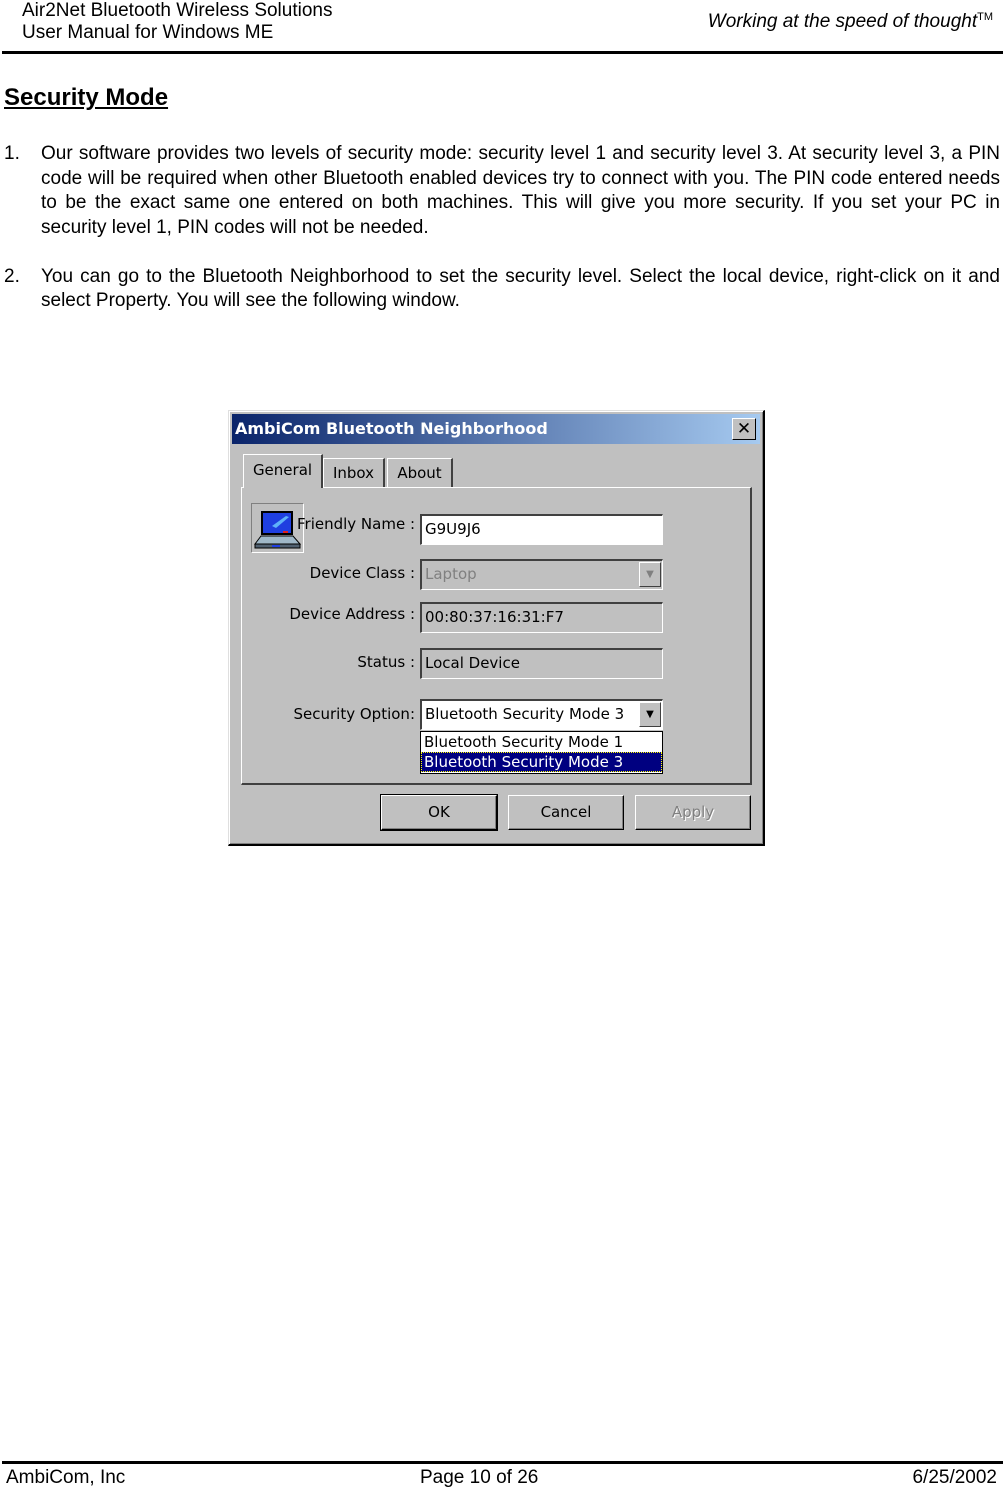  Describe the element at coordinates (86, 97) in the screenshot. I see `section-title: Security Mode` at that location.